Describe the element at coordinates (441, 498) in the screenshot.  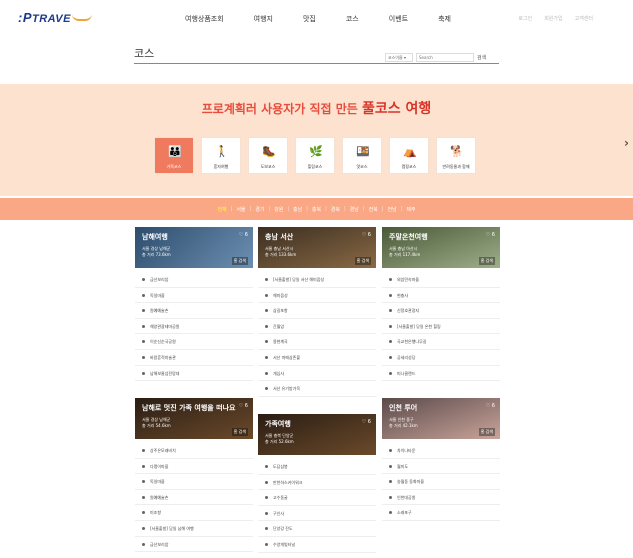
I see `list-item: 인천대공원` at that location.